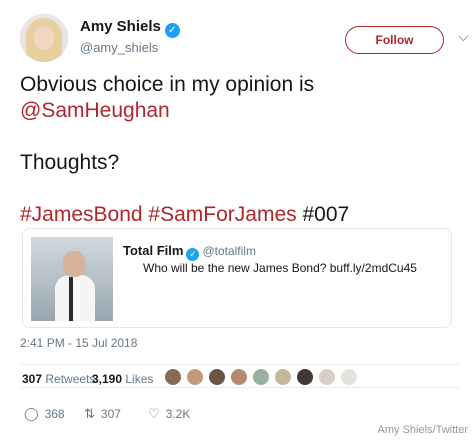 Image resolution: width=474 pixels, height=440 pixels. What do you see at coordinates (107, 379) in the screenshot?
I see `likes-count: 3,190` at bounding box center [107, 379].